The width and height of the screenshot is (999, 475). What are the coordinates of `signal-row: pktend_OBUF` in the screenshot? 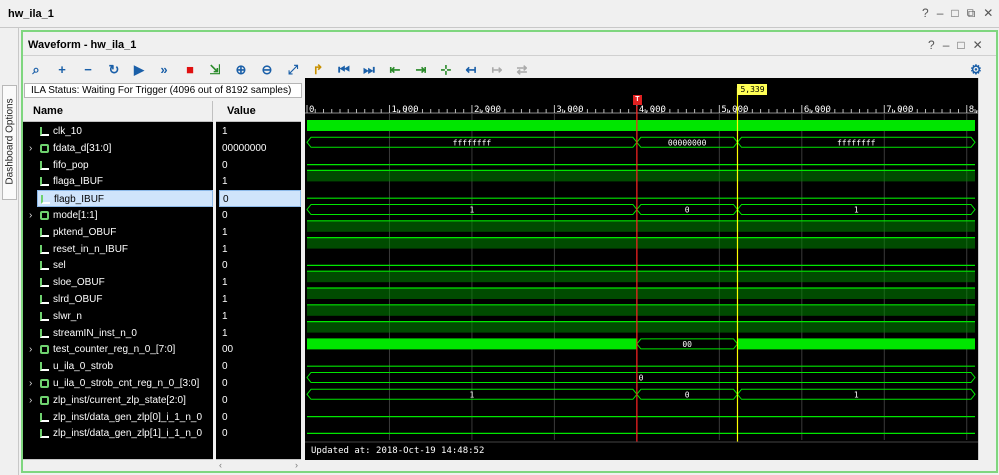 It's located at (118, 232).